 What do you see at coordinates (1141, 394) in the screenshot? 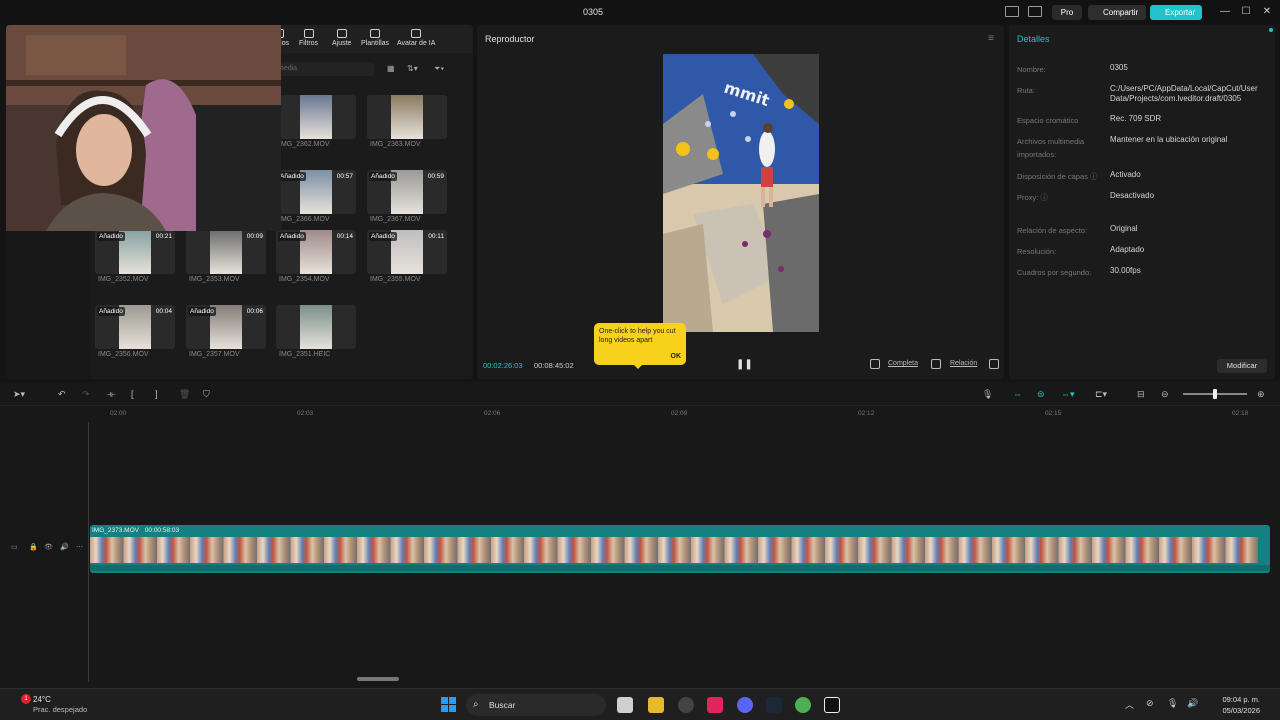
I see `caption-icon: ⊟` at bounding box center [1141, 394].